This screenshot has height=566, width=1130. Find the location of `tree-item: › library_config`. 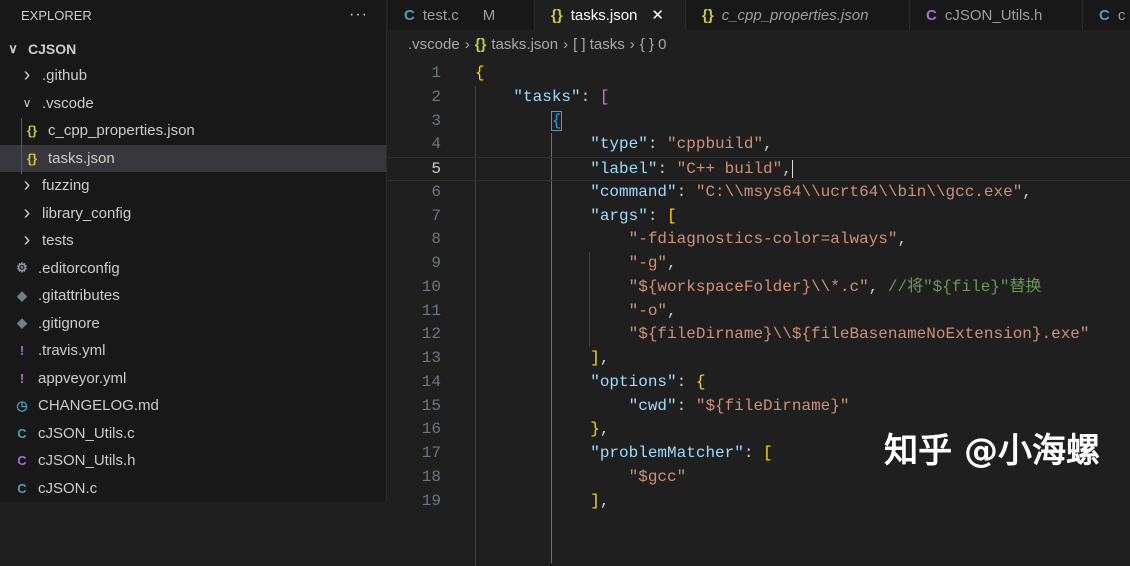

tree-item: › library_config is located at coordinates (193, 214).